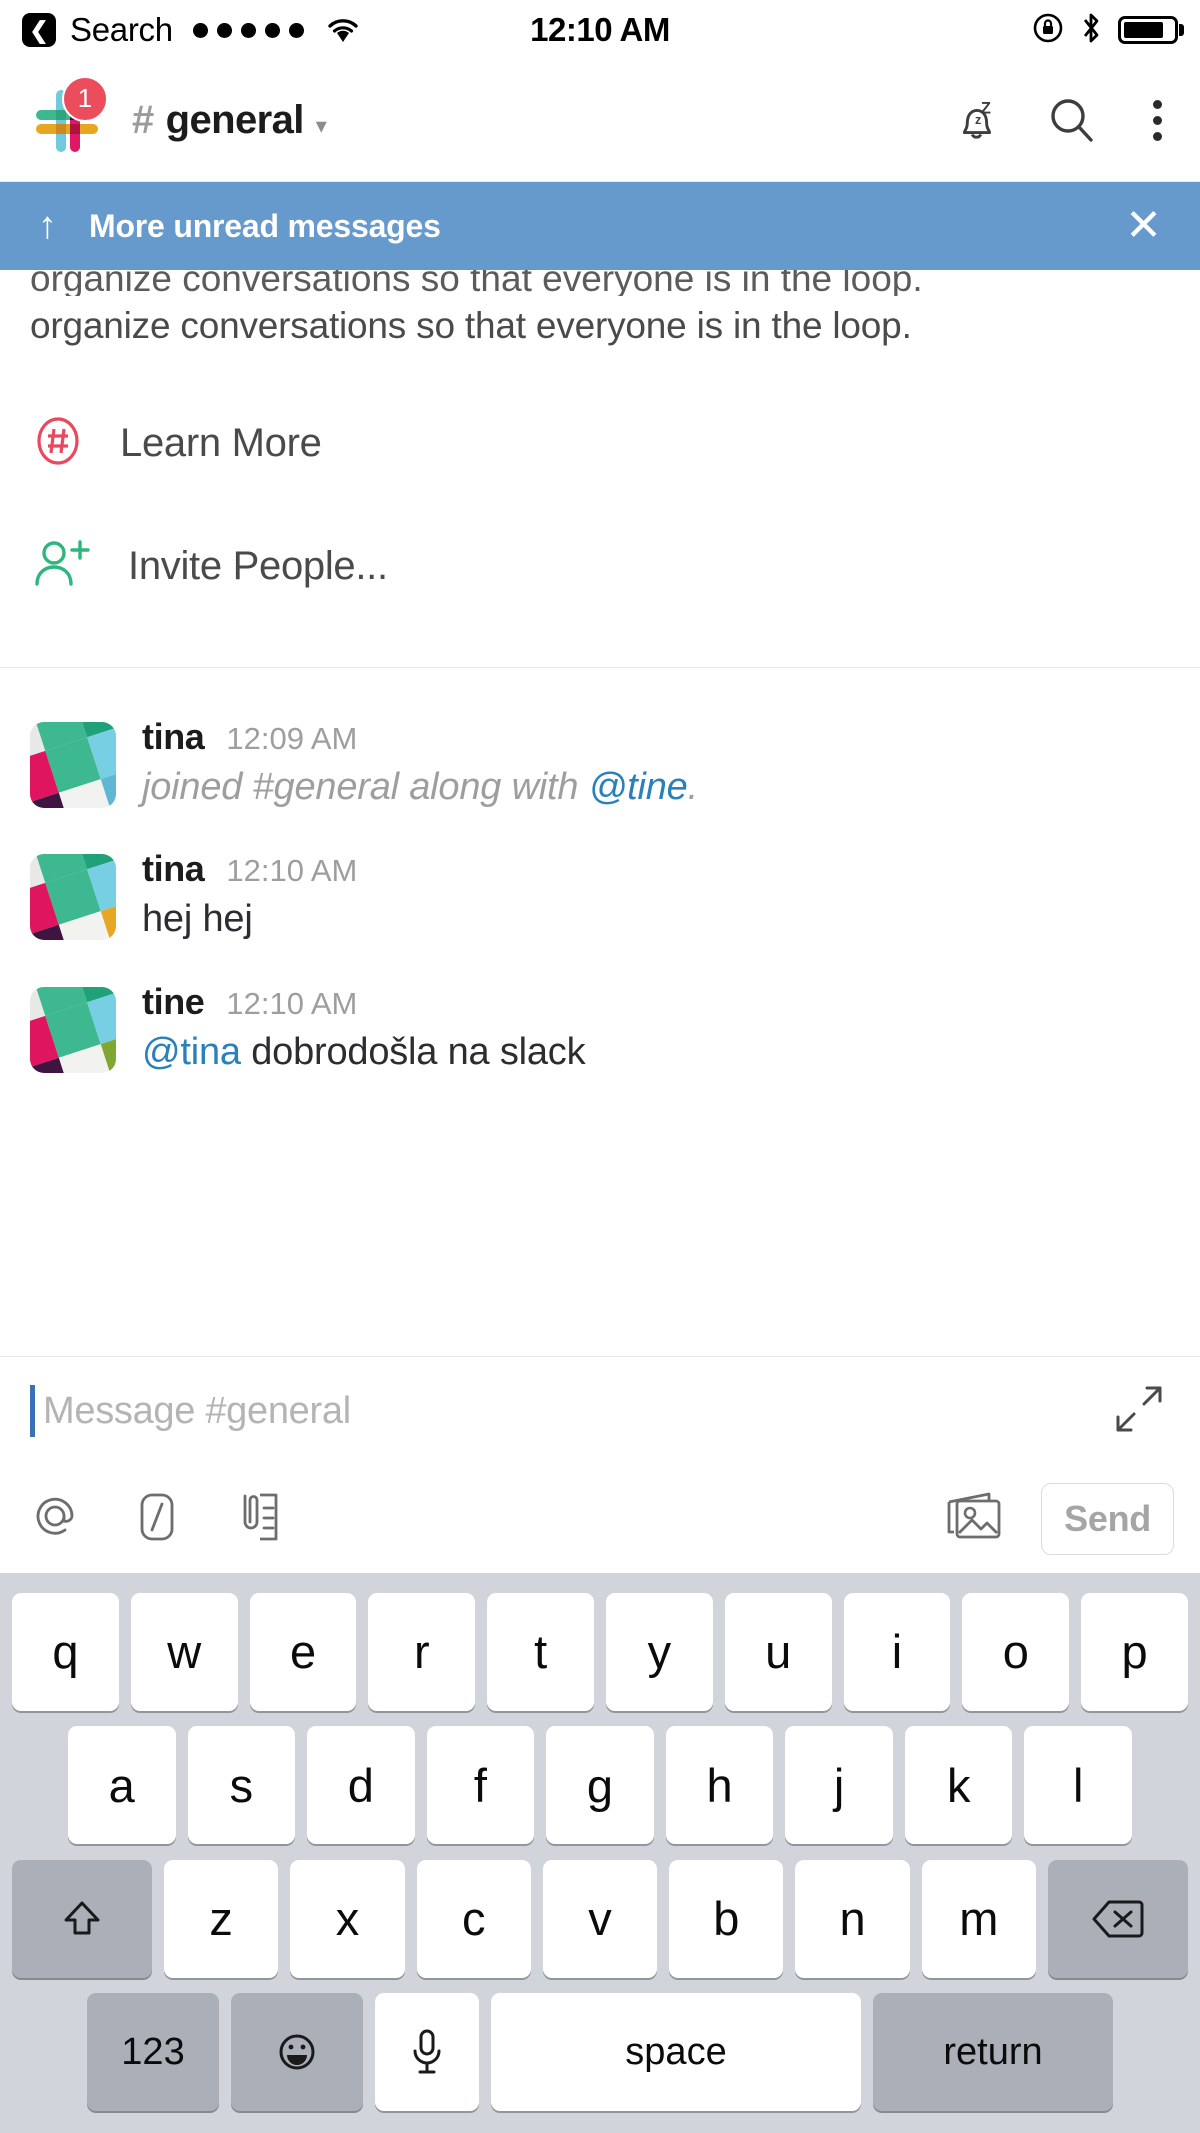 Image resolution: width=1200 pixels, height=2133 pixels. Describe the element at coordinates (1148, 30) in the screenshot. I see `battery-icon` at that location.